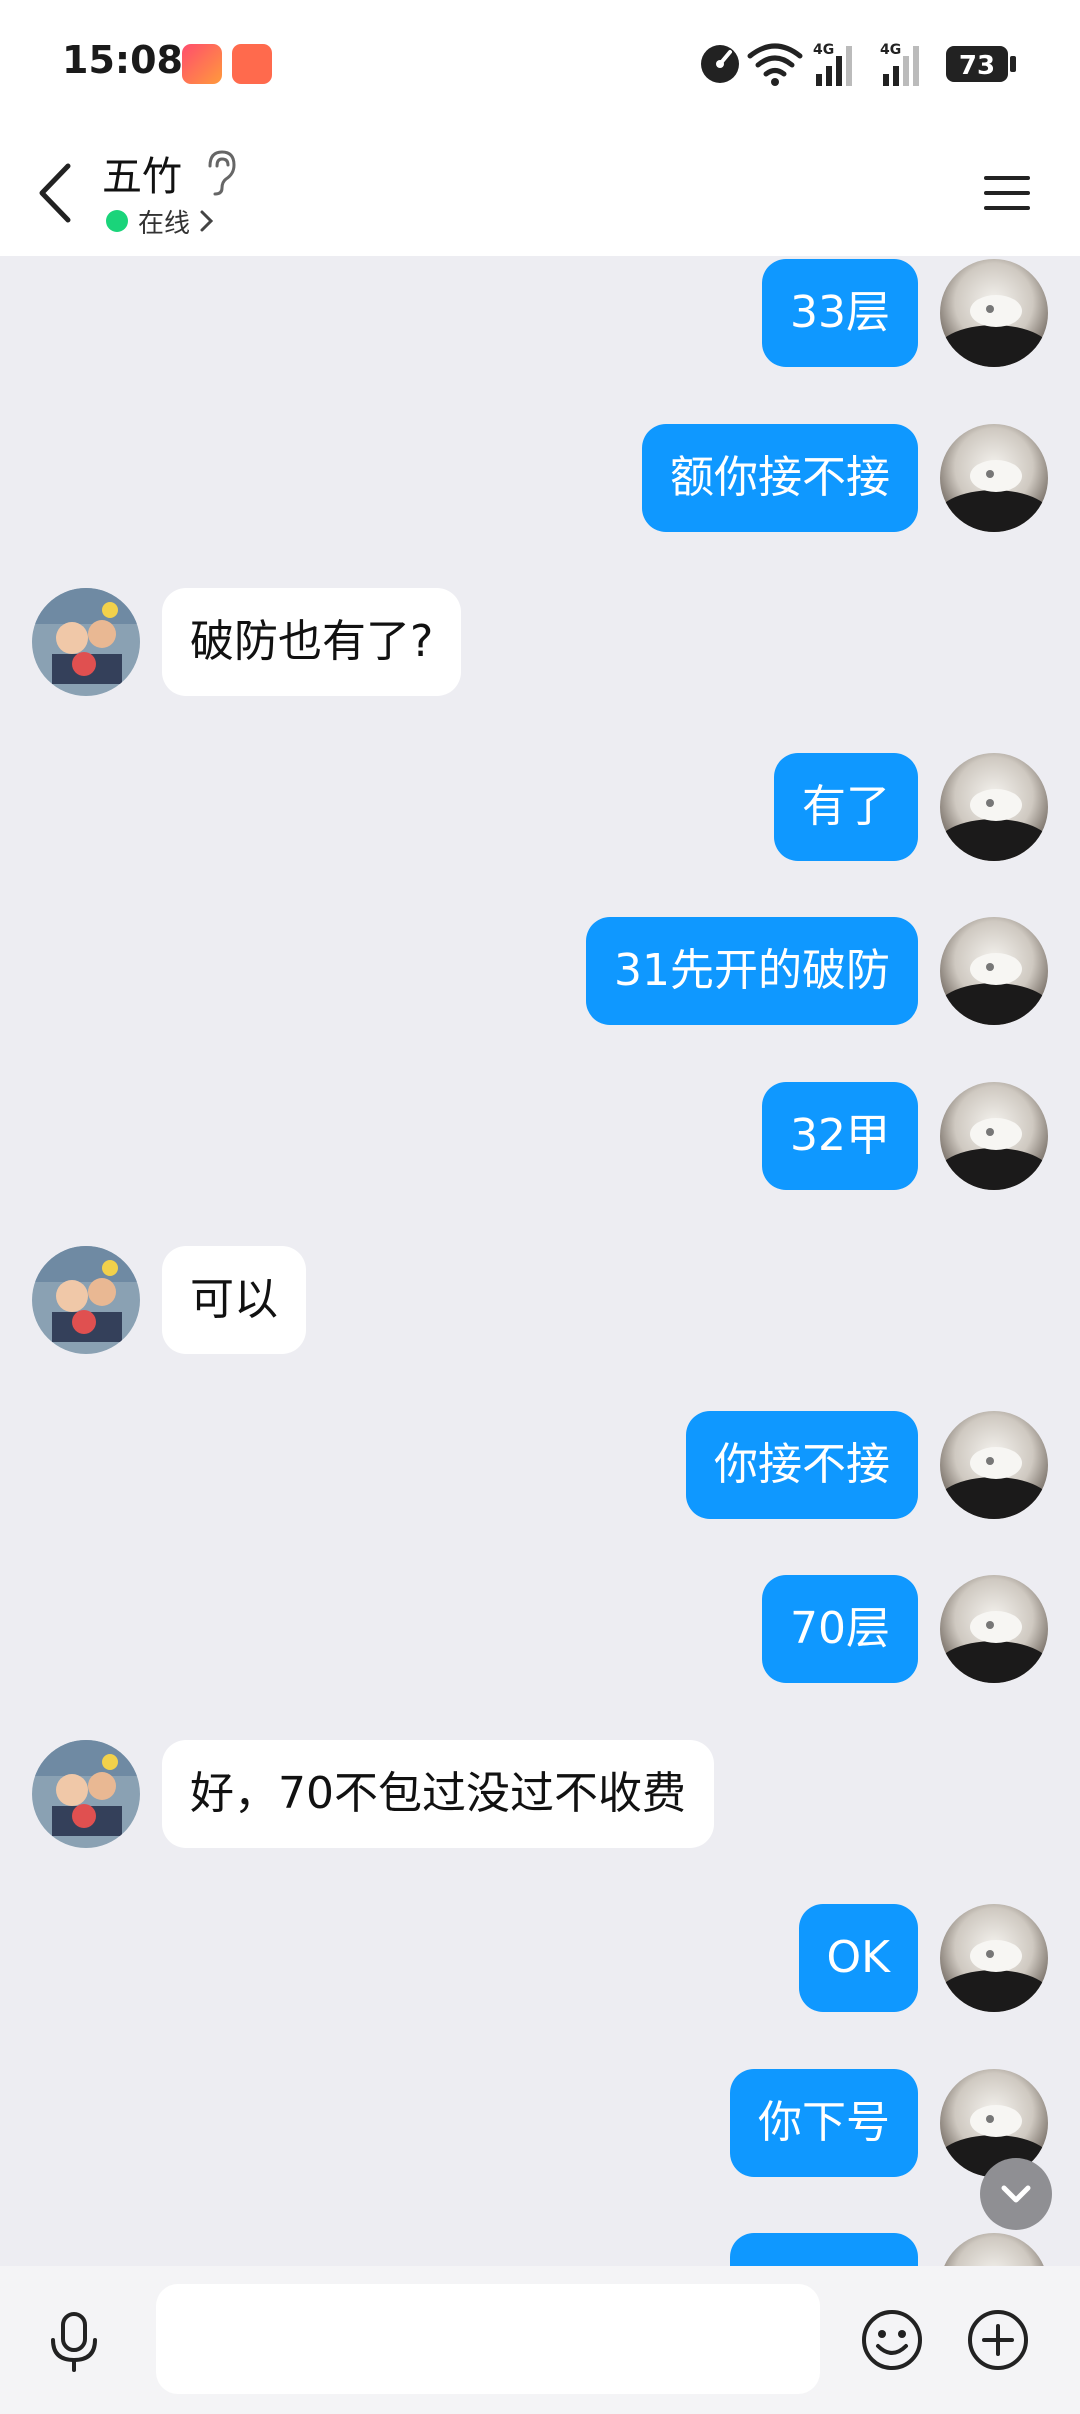  Describe the element at coordinates (540, 1629) in the screenshot. I see `message-row: 70层` at that location.